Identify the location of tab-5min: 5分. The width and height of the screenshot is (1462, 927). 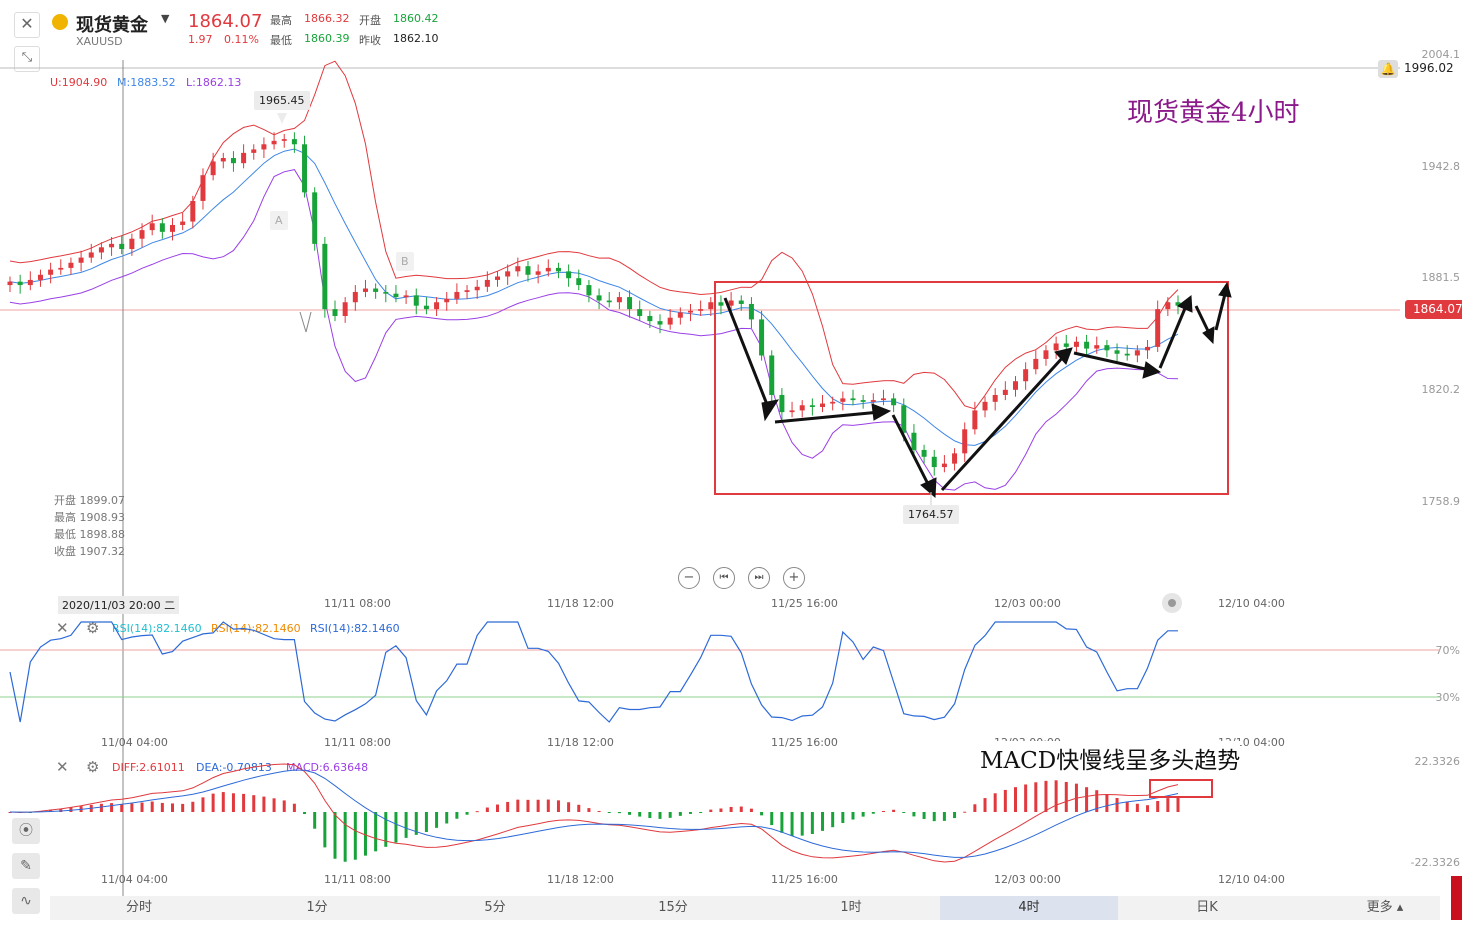
(495, 908).